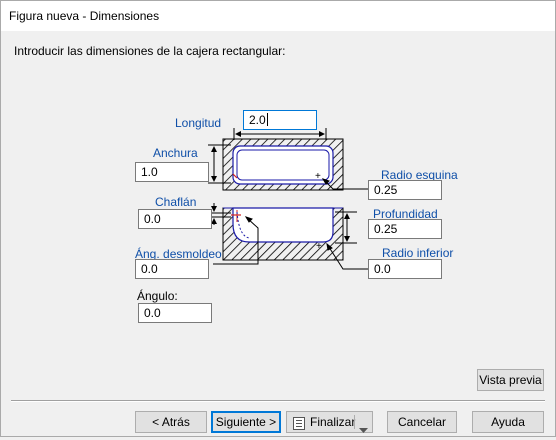  I want to click on anchura-label: Anchura, so click(175, 153).